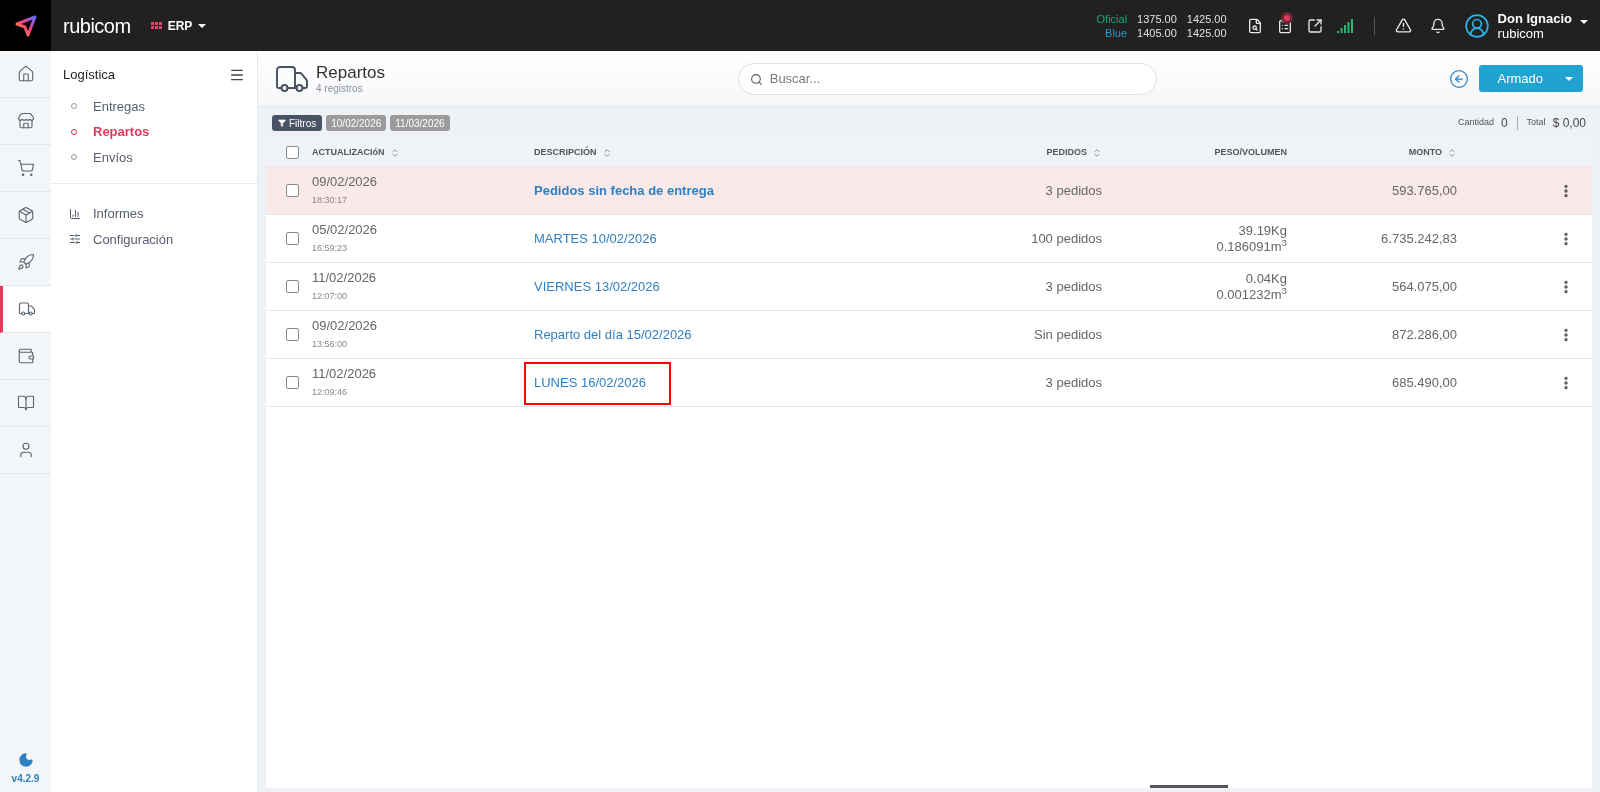 This screenshot has width=1600, height=792. I want to click on rate-label: Oficial, so click(1112, 18).